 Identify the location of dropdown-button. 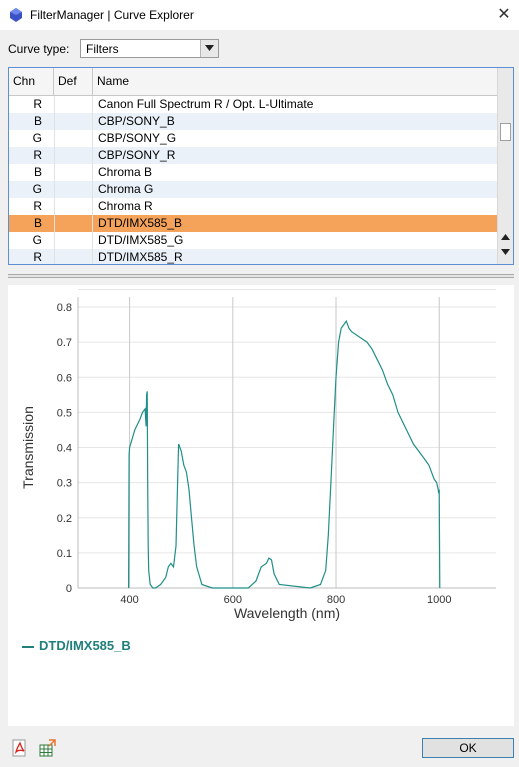
(209, 48).